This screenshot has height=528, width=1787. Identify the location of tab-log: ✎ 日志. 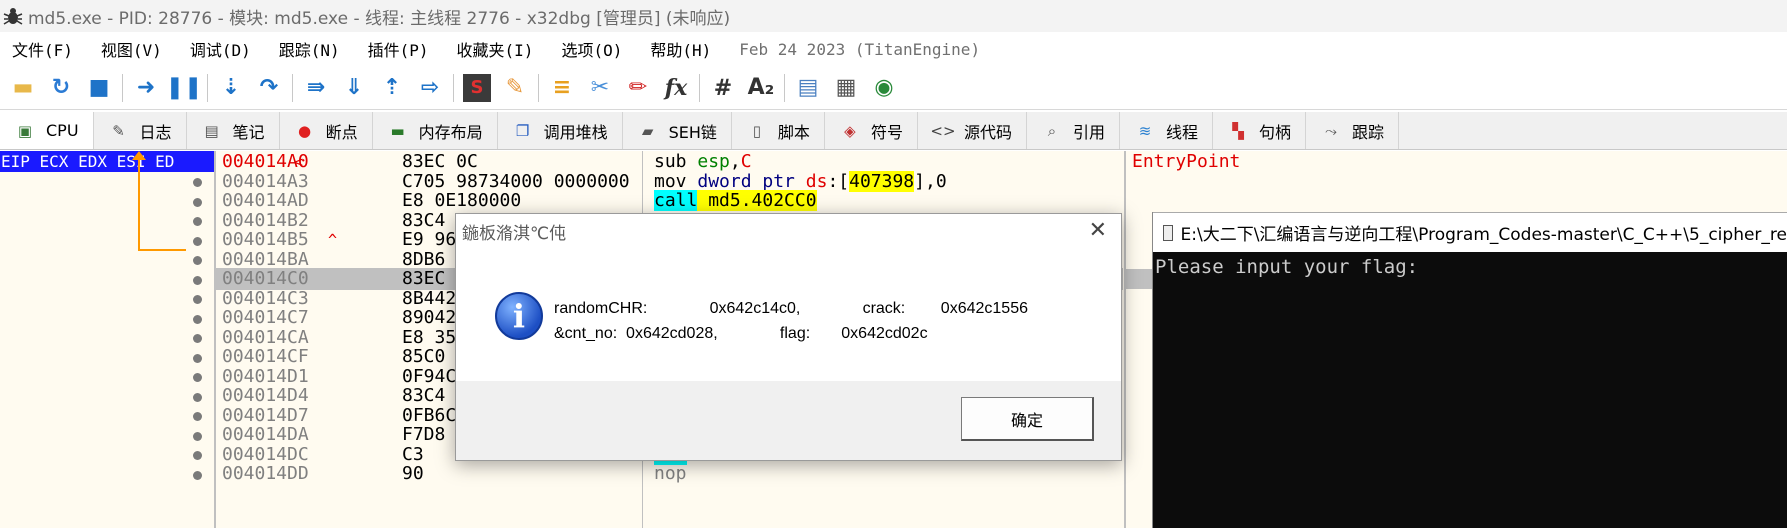
(140, 130).